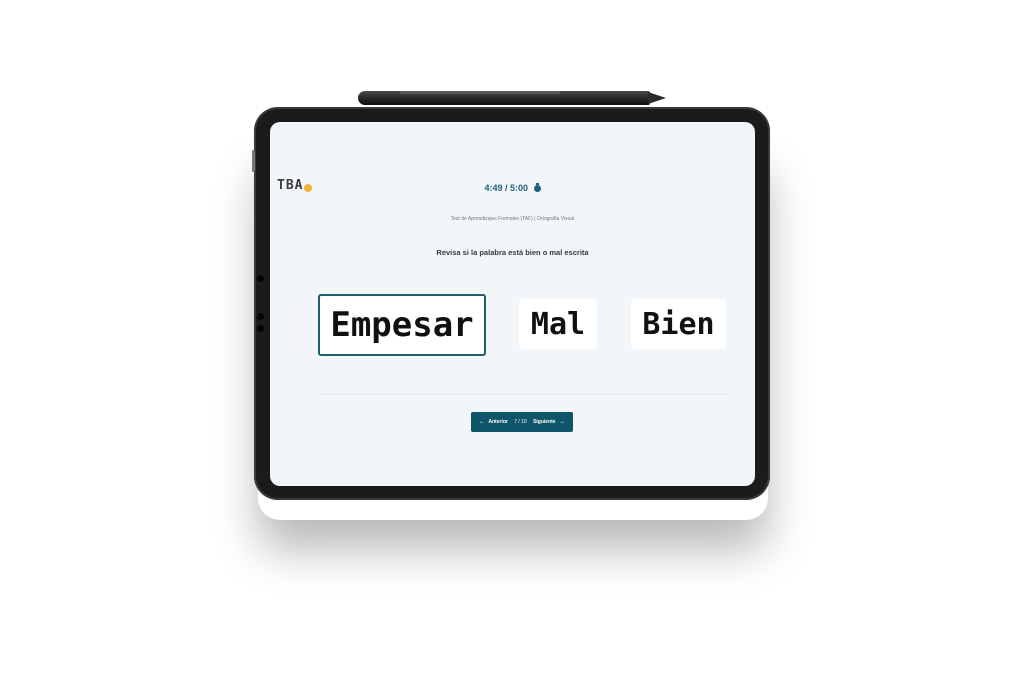 This screenshot has height=683, width=1024. What do you see at coordinates (561, 422) in the screenshot?
I see `arrow-right-icon: →` at bounding box center [561, 422].